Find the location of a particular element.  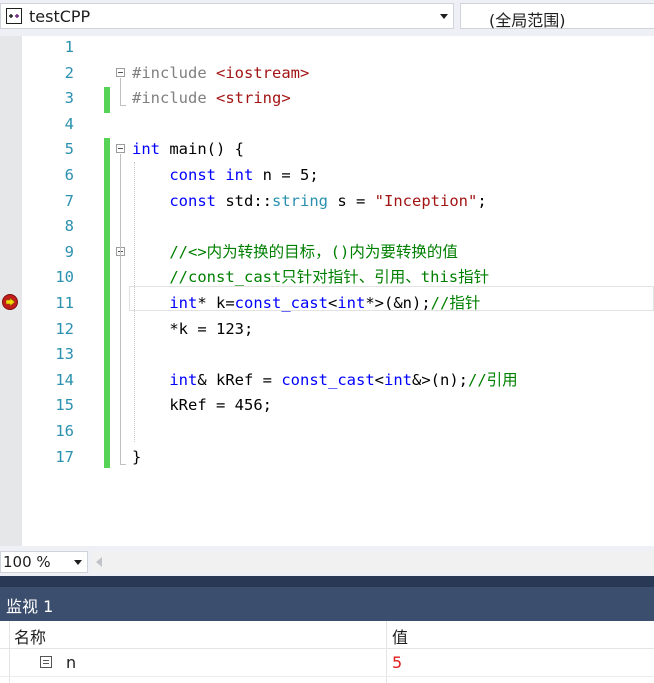

line-number: 1 is located at coordinates (69, 47).